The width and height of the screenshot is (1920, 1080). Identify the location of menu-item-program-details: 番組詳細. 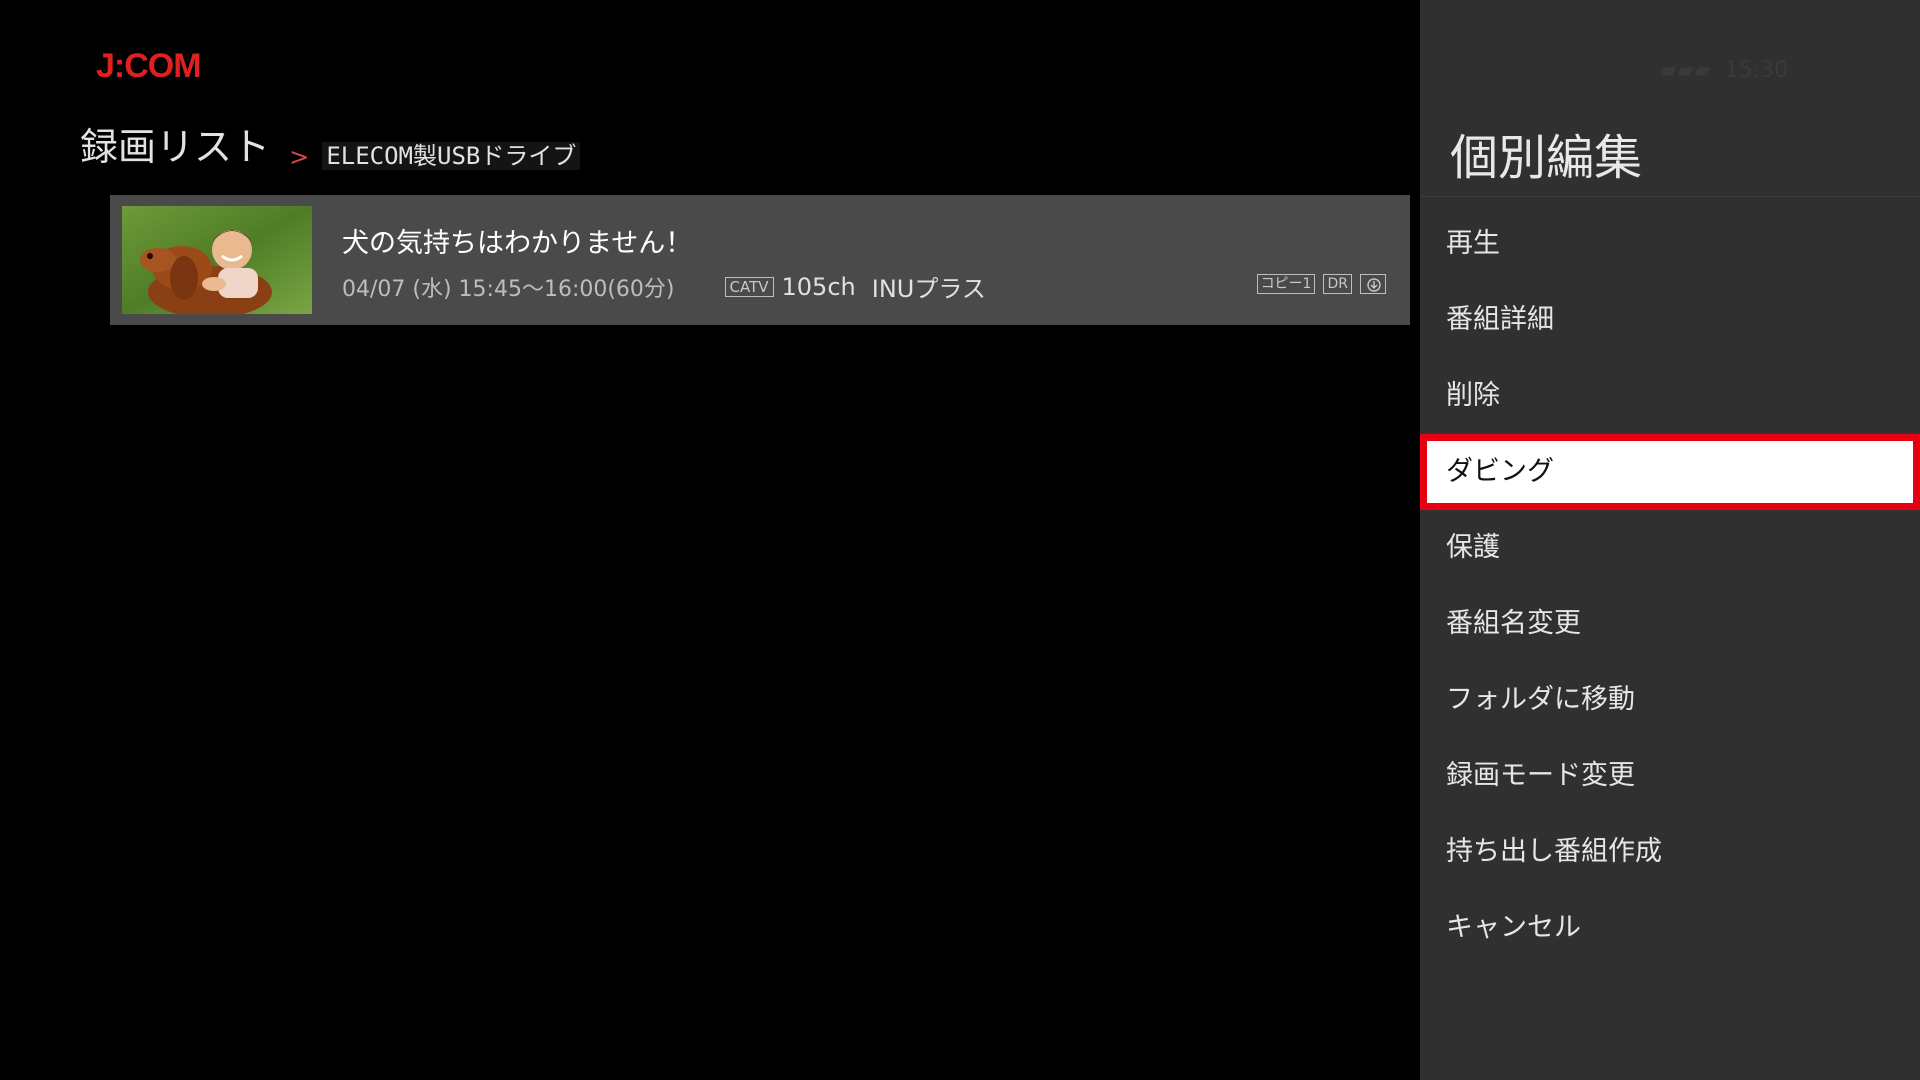
(1670, 320).